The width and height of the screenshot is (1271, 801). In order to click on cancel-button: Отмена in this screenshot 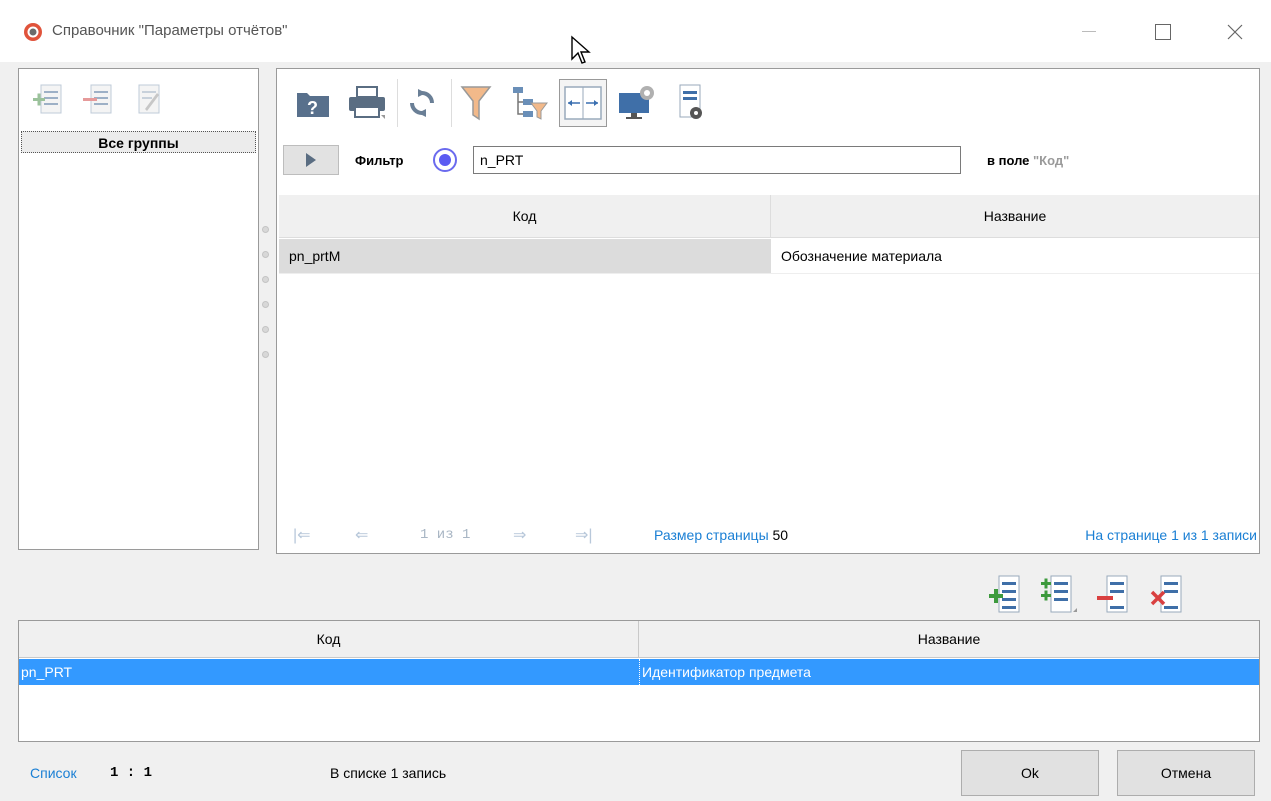, I will do `click(1186, 773)`.